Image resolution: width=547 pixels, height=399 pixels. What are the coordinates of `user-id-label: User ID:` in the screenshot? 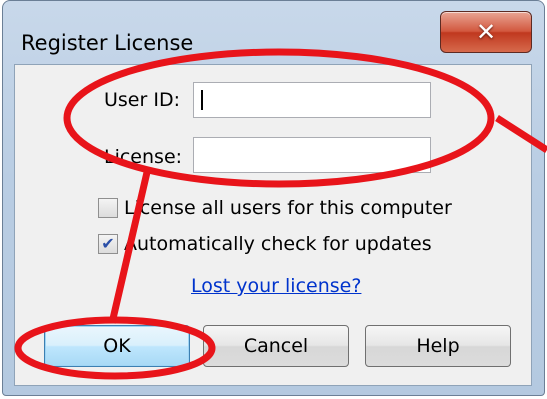 It's located at (142, 100).